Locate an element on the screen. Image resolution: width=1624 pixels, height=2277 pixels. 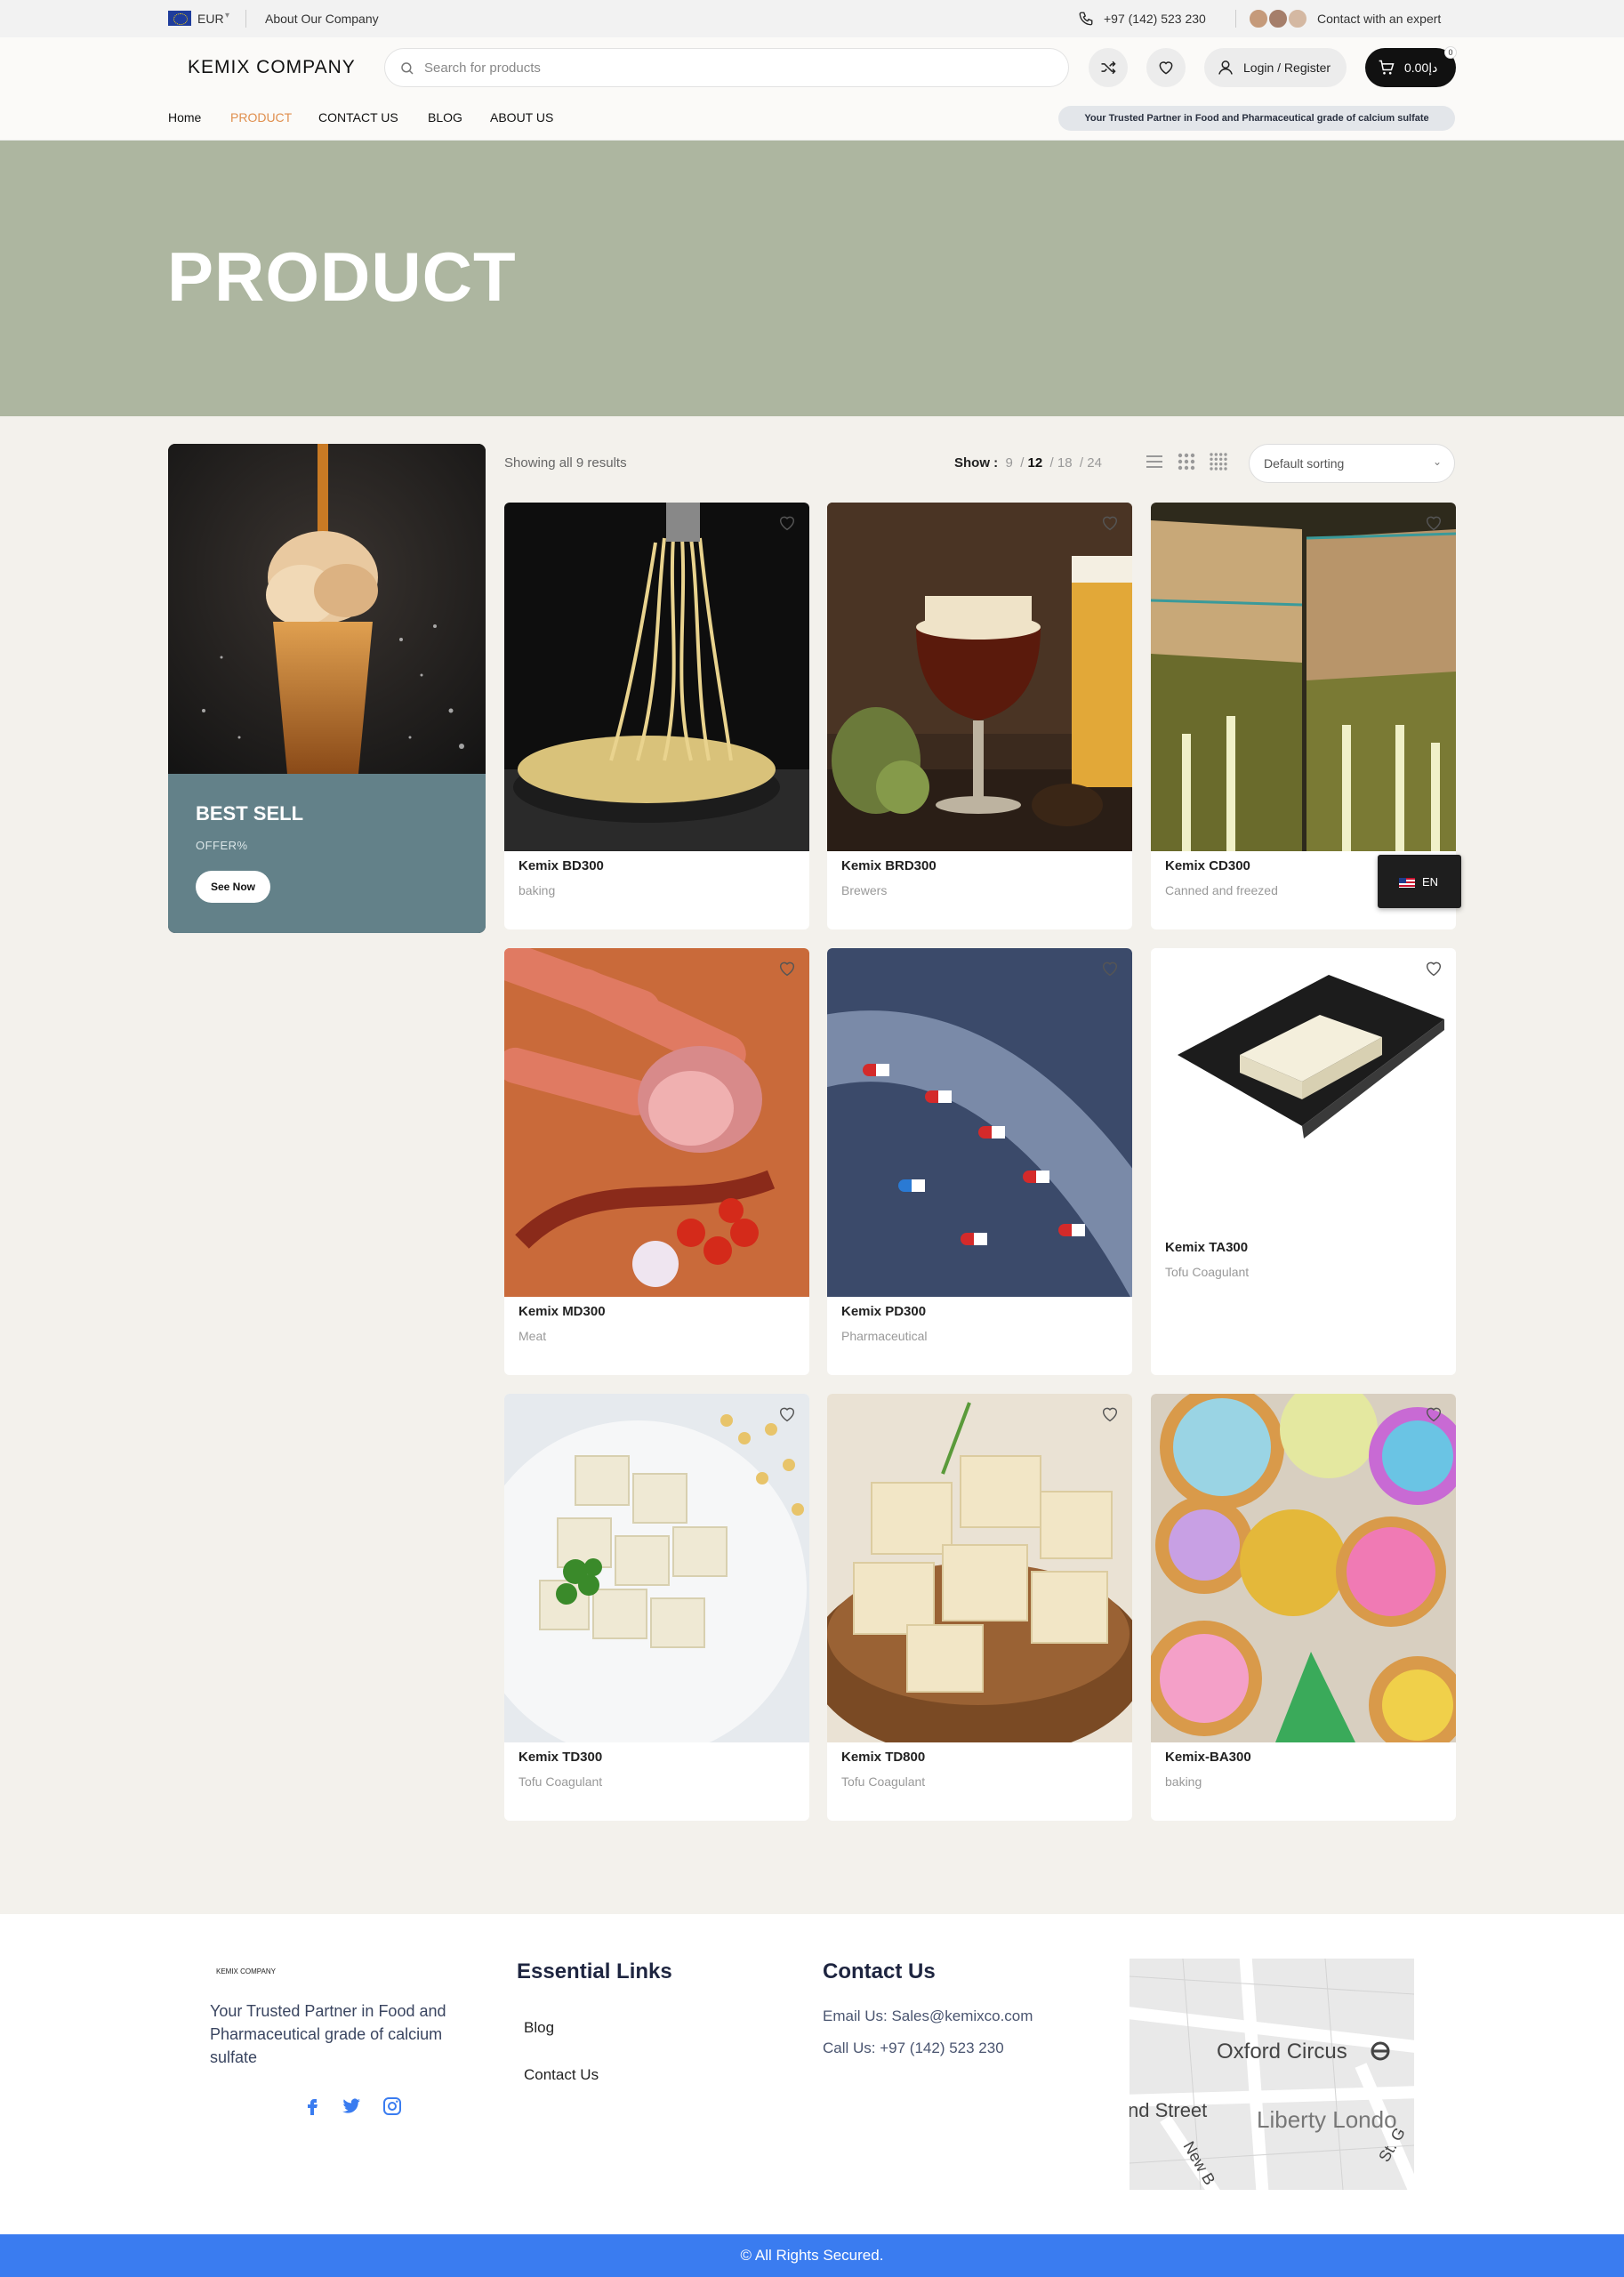
nav-item-blog: BLOG is located at coordinates (445, 117).